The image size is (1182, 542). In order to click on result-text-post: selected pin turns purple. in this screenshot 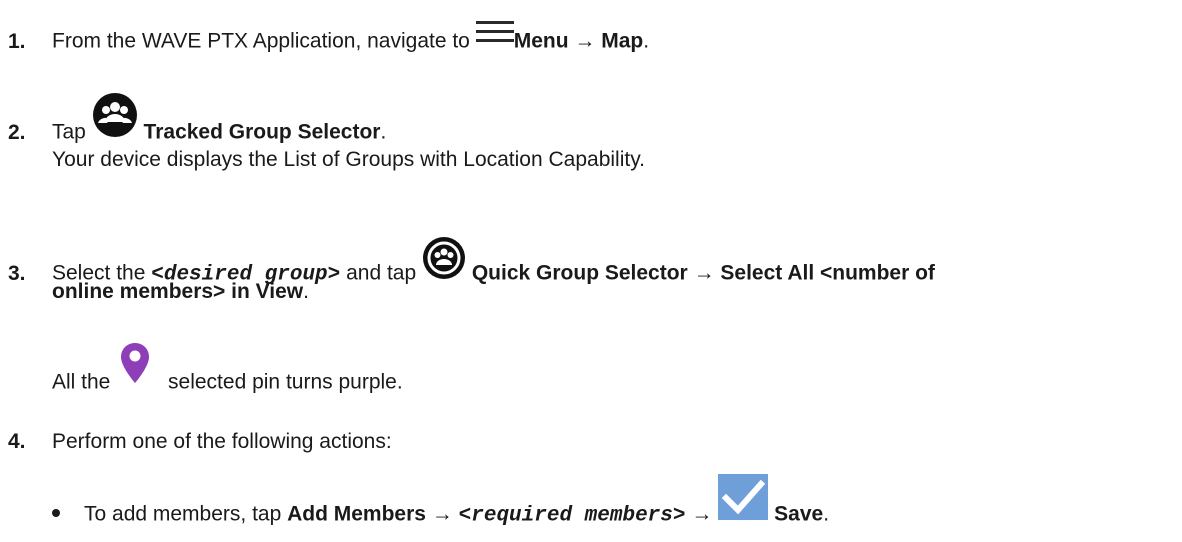, I will do `click(282, 382)`.